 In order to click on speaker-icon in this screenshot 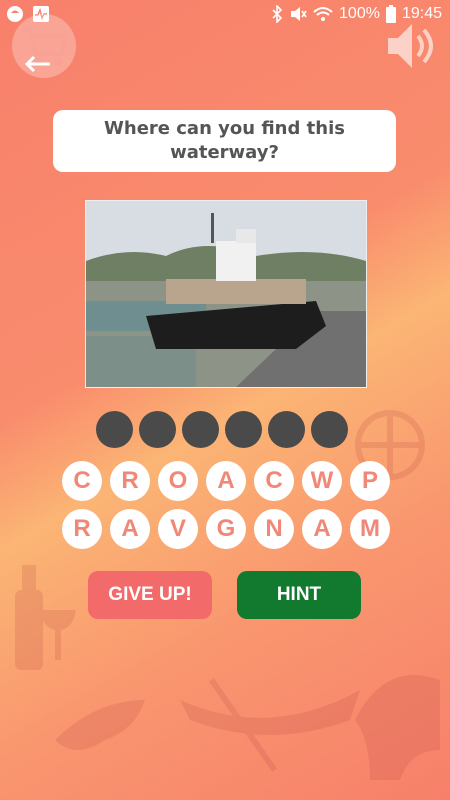, I will do `click(410, 46)`.